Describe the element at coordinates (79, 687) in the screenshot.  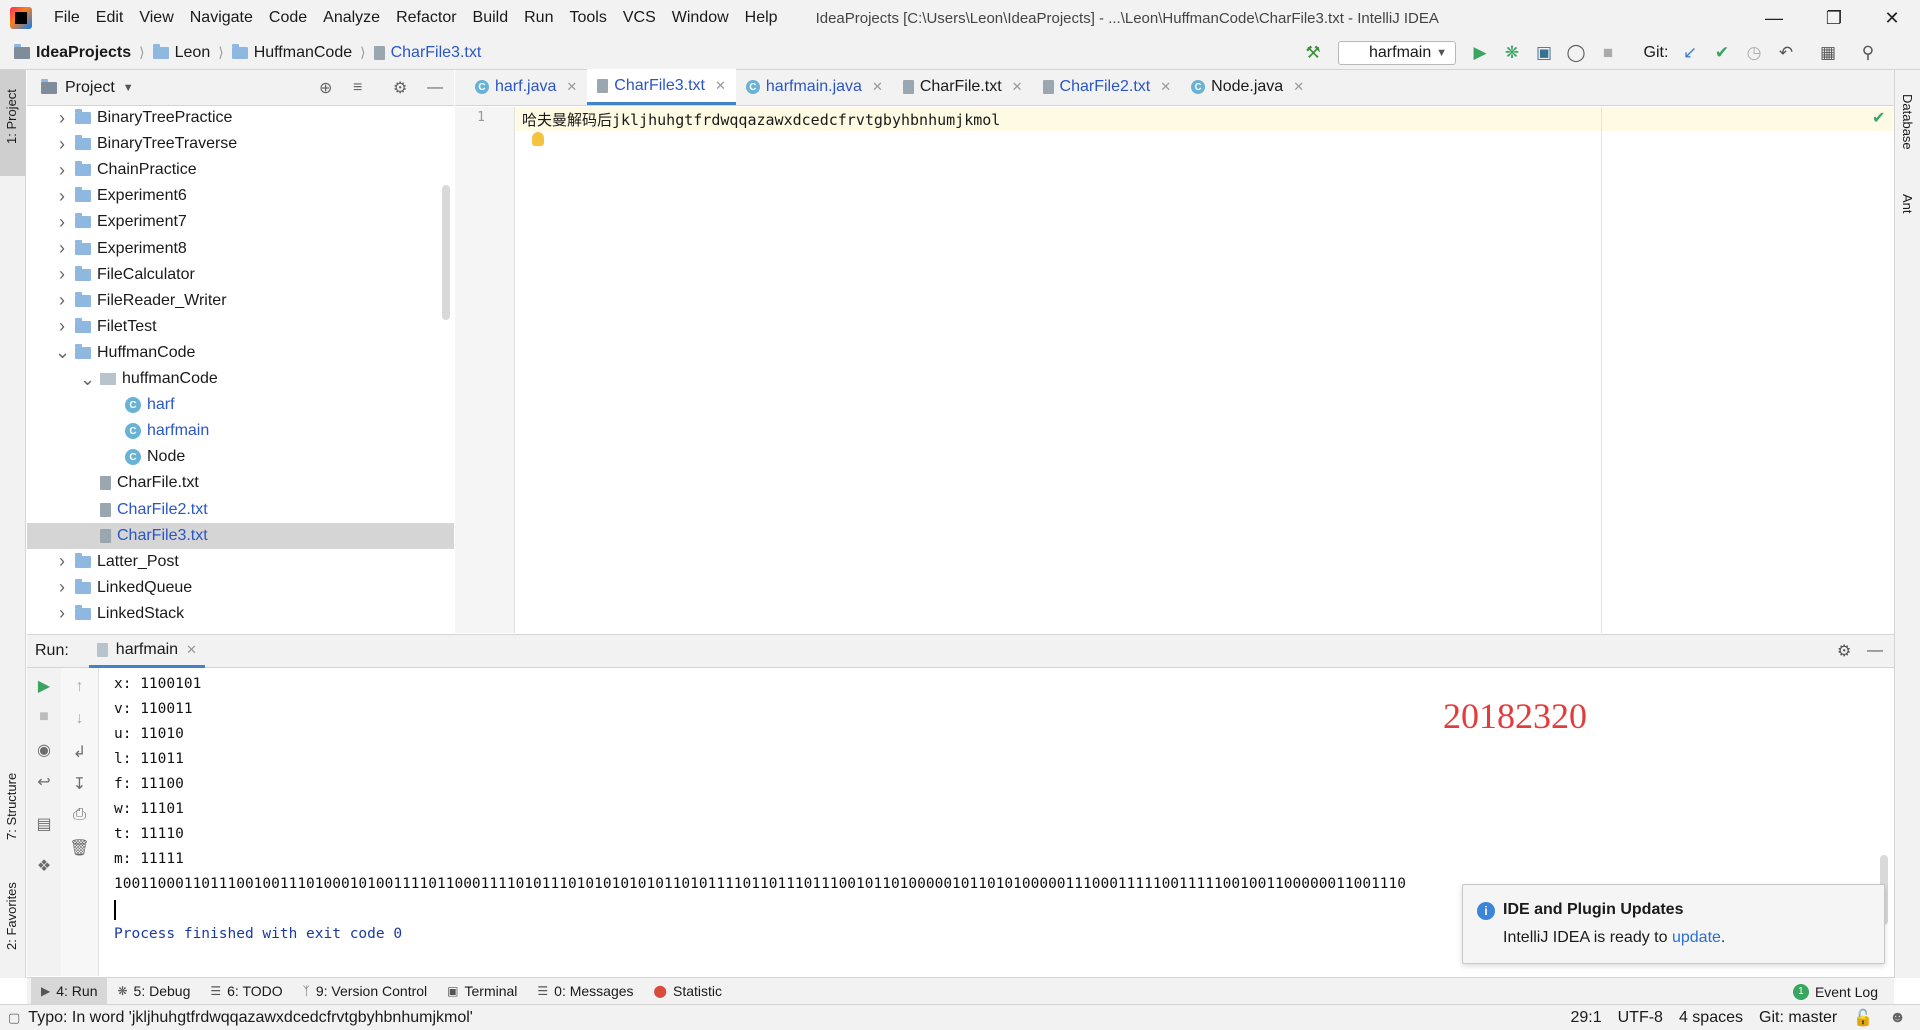
I see `arrow-up-icon: ↑` at that location.